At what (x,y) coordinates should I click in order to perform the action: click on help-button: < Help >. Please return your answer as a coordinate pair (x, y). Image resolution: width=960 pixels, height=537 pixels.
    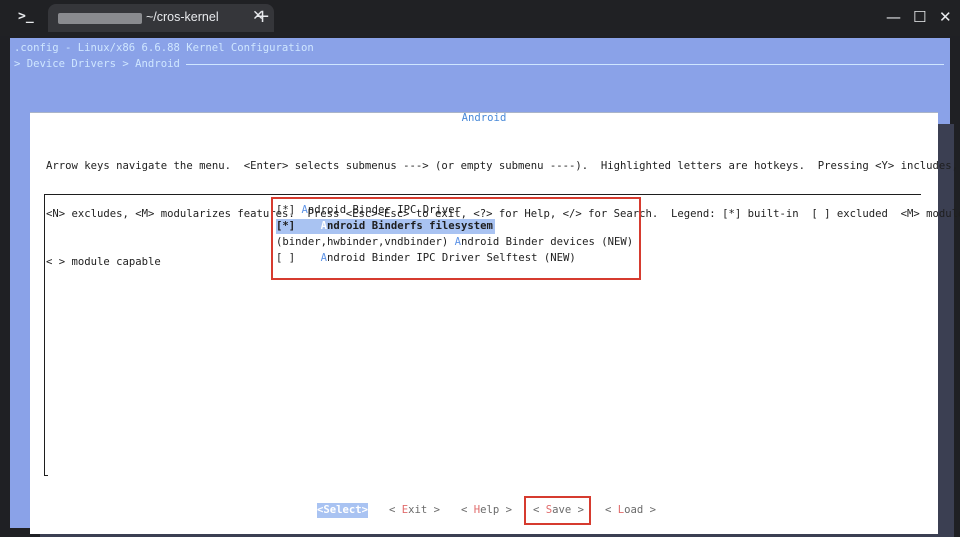
    Looking at the image, I should click on (486, 510).